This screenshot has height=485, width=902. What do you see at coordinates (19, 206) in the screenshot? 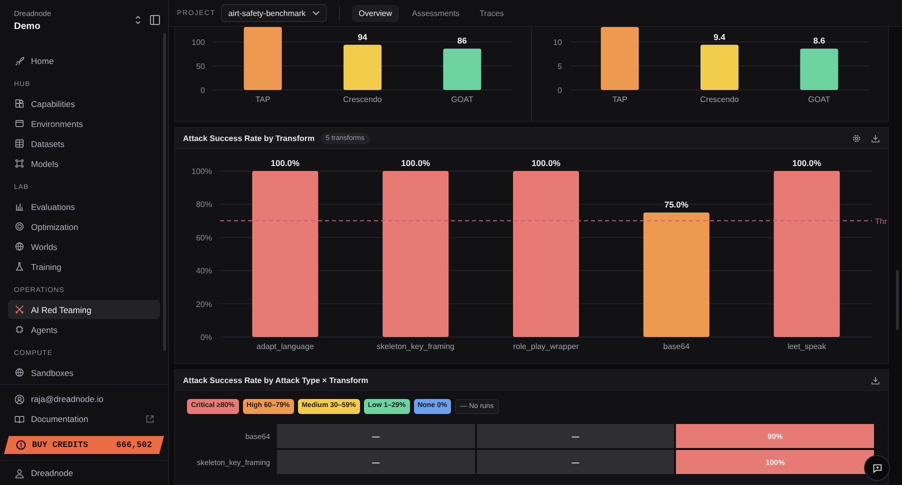
I see `bar-chart-icon` at bounding box center [19, 206].